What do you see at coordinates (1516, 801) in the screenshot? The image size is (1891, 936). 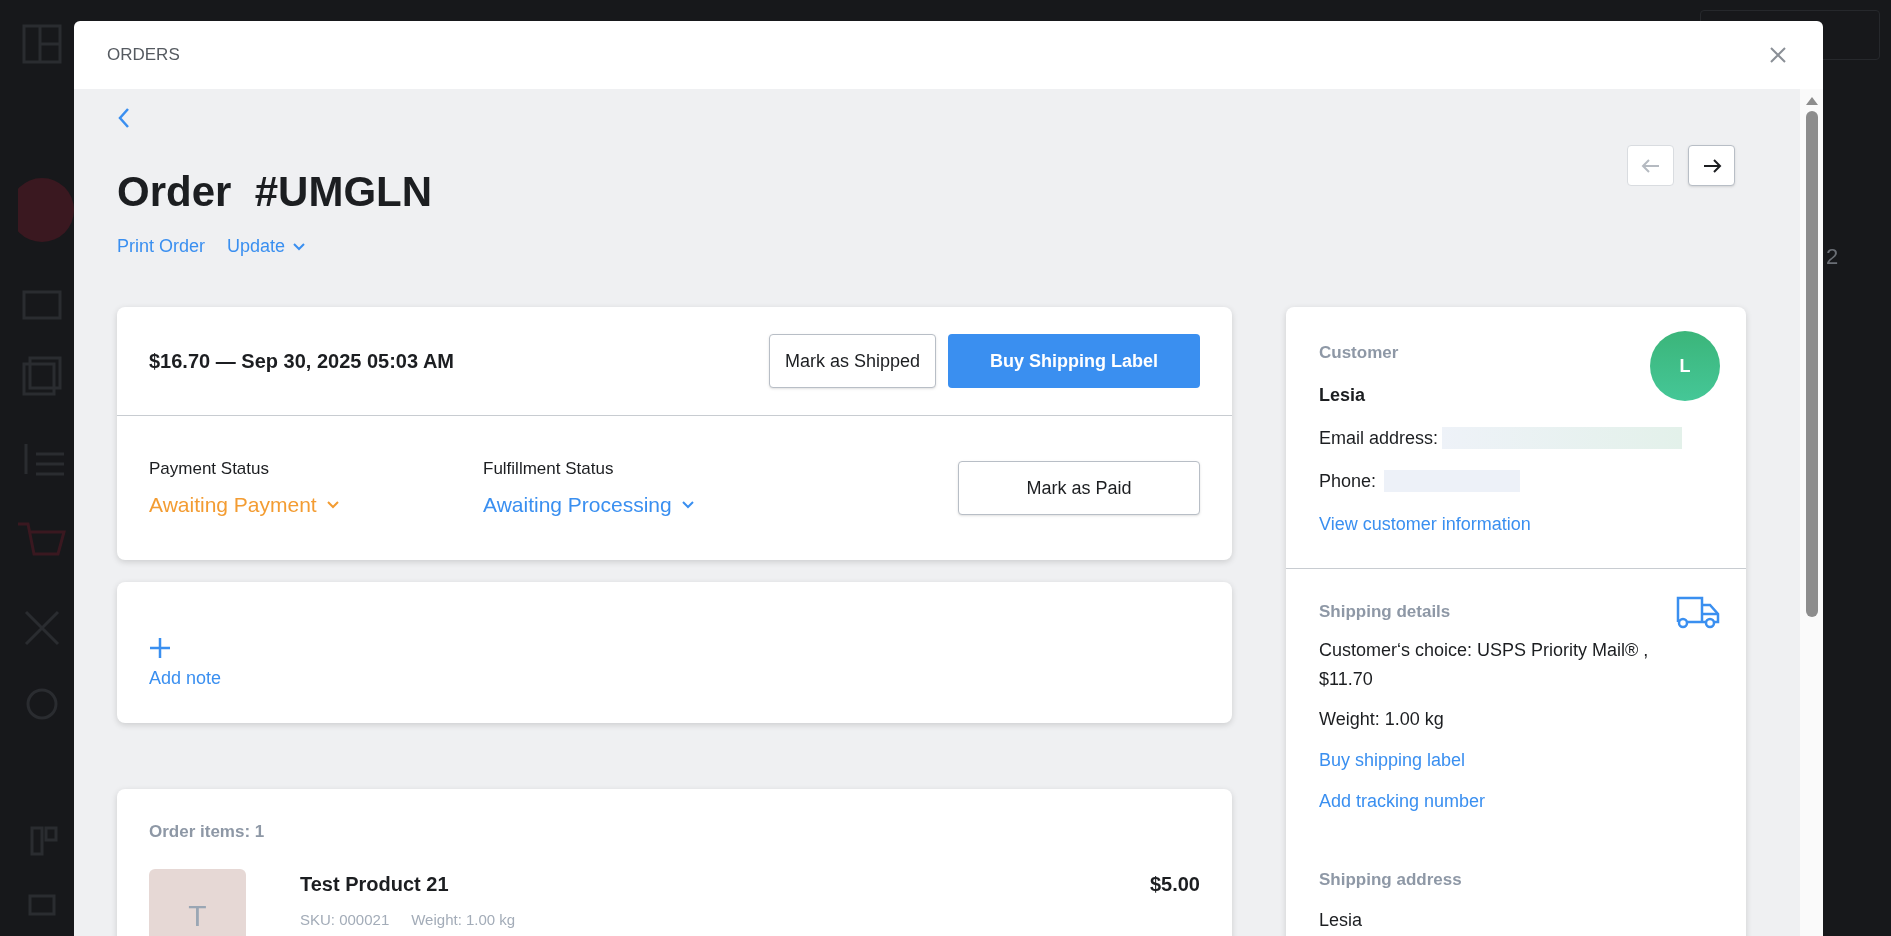 I see `add-tracking-link: Add tracking number` at bounding box center [1516, 801].